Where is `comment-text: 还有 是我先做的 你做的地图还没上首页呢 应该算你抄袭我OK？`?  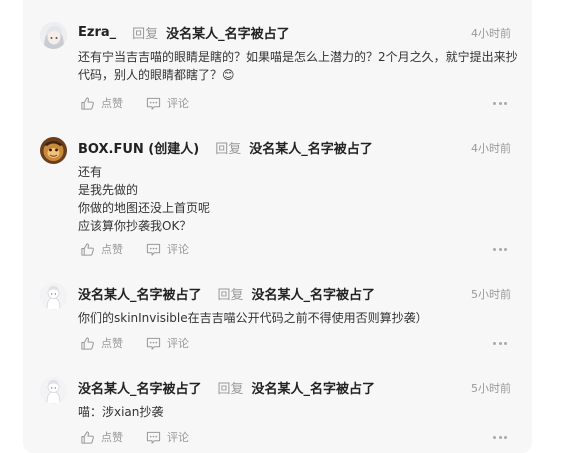 comment-text: 还有 是我先做的 你做的地图还没上首页呢 应该算你抄袭我OK？ is located at coordinates (144, 199).